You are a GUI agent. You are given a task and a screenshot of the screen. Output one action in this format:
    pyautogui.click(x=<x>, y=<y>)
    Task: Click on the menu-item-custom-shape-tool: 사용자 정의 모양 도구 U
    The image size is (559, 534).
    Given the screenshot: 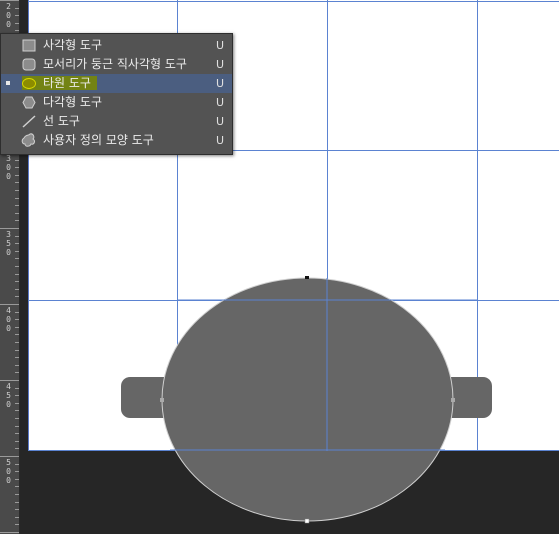 What is the action you would take?
    pyautogui.click(x=116, y=140)
    